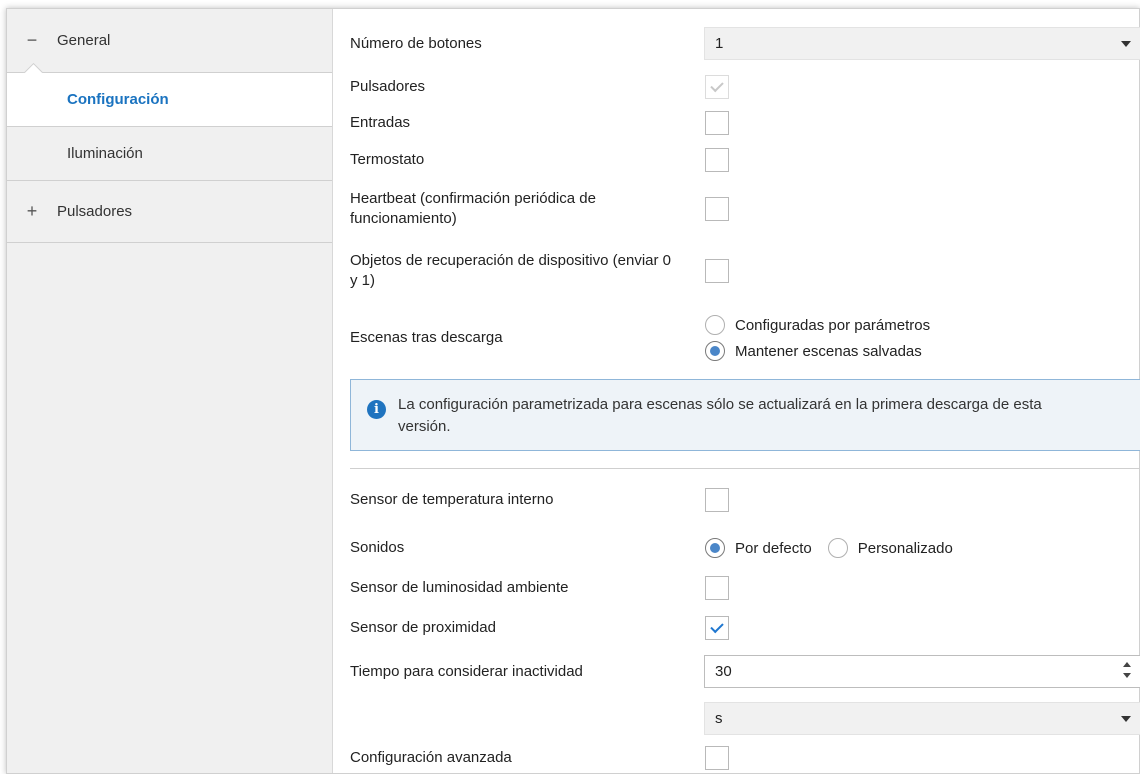 The width and height of the screenshot is (1140, 774). What do you see at coordinates (380, 122) in the screenshot?
I see `field-label: Entradas` at bounding box center [380, 122].